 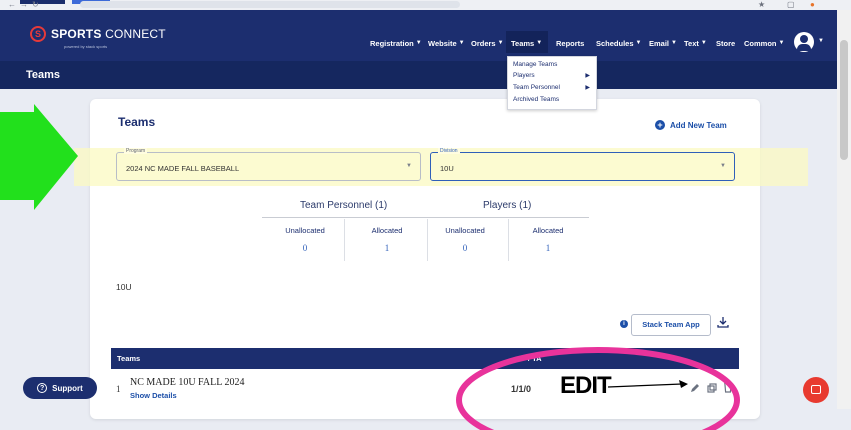 What do you see at coordinates (187, 382) in the screenshot?
I see `table-row-team-name: NC MADE 10U FALL 2024` at bounding box center [187, 382].